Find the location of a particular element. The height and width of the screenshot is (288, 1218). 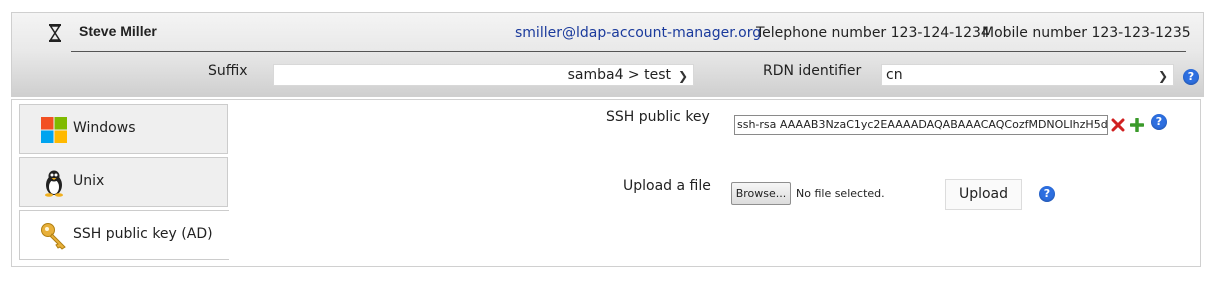

hourglass-icon is located at coordinates (55, 33).